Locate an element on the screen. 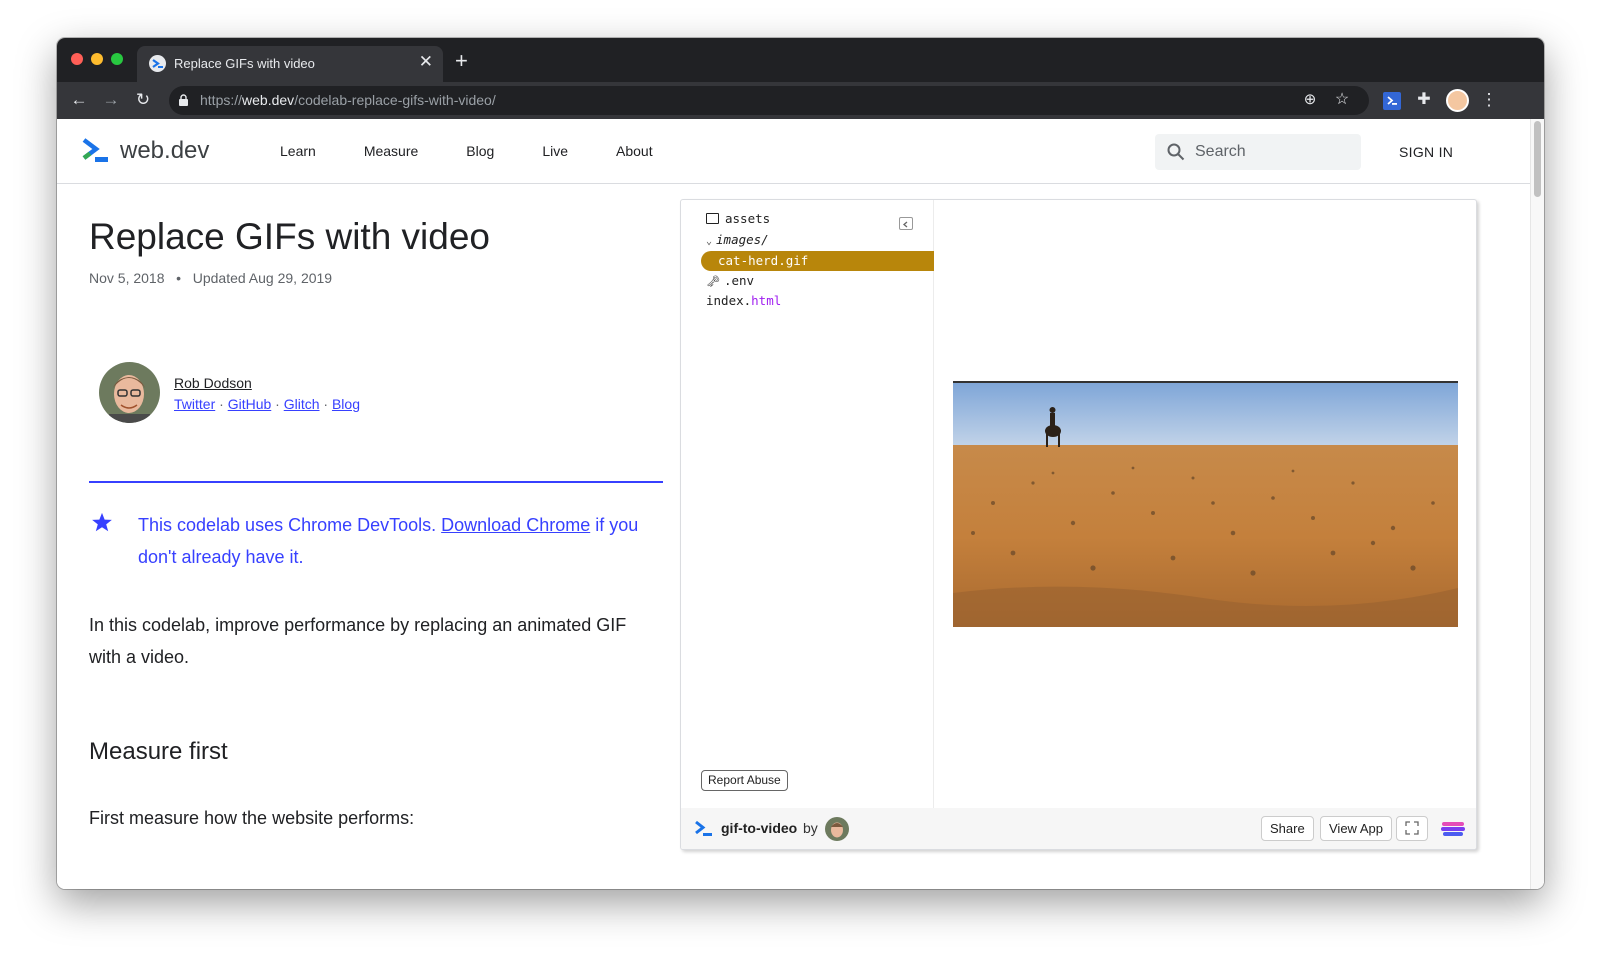 This screenshot has height=964, width=1600. extension-icon is located at coordinates (1392, 101).